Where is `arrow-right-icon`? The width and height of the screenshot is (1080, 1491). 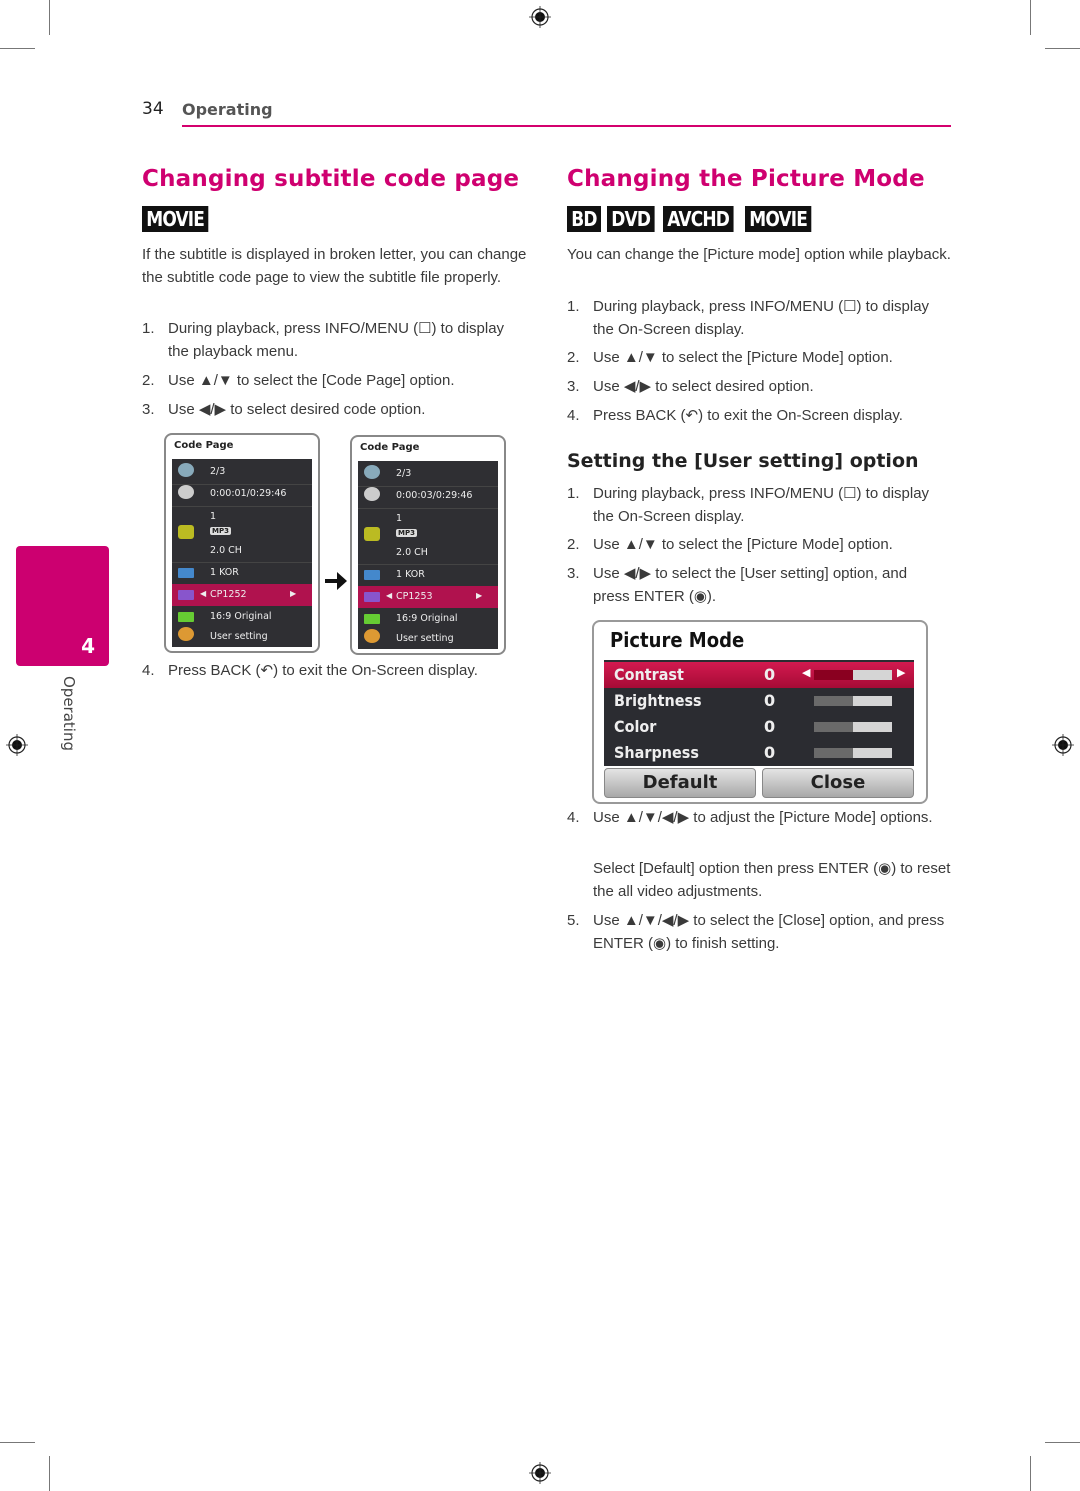
arrow-right-icon is located at coordinates (336, 581).